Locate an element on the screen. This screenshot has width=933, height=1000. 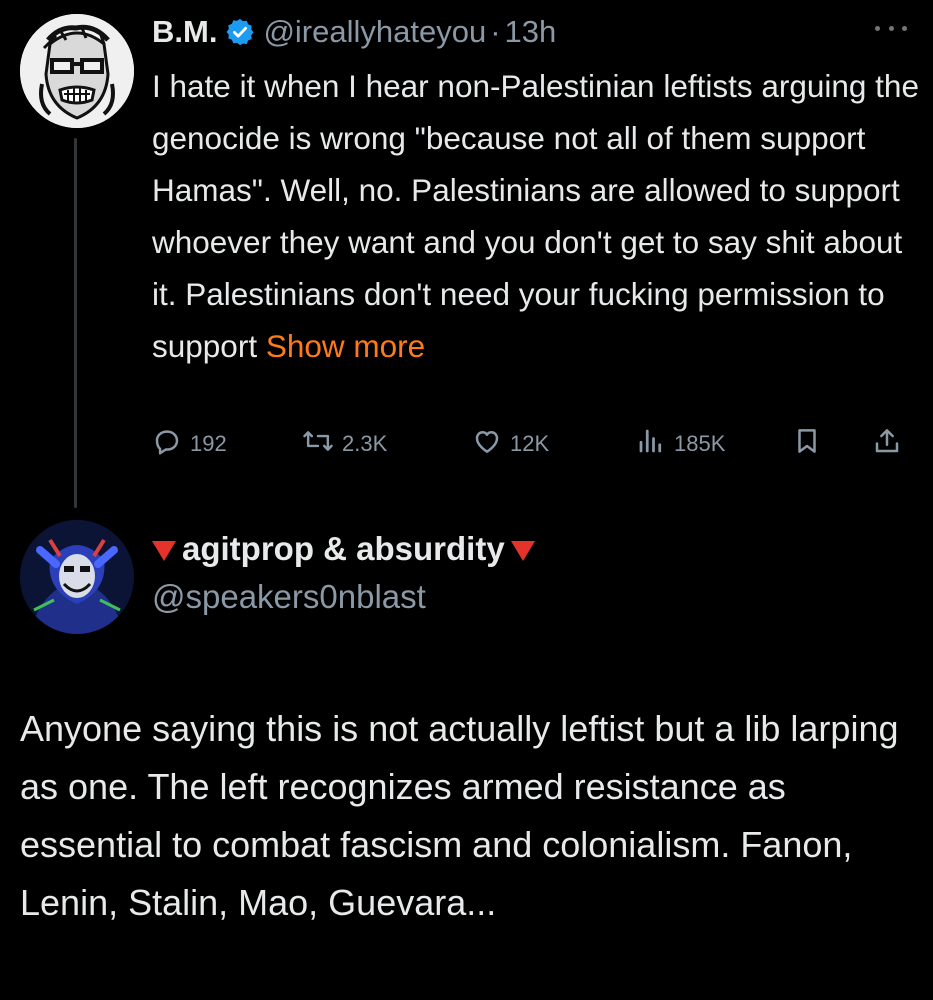
reply-header: agitprop & absurdity is located at coordinates (343, 549).